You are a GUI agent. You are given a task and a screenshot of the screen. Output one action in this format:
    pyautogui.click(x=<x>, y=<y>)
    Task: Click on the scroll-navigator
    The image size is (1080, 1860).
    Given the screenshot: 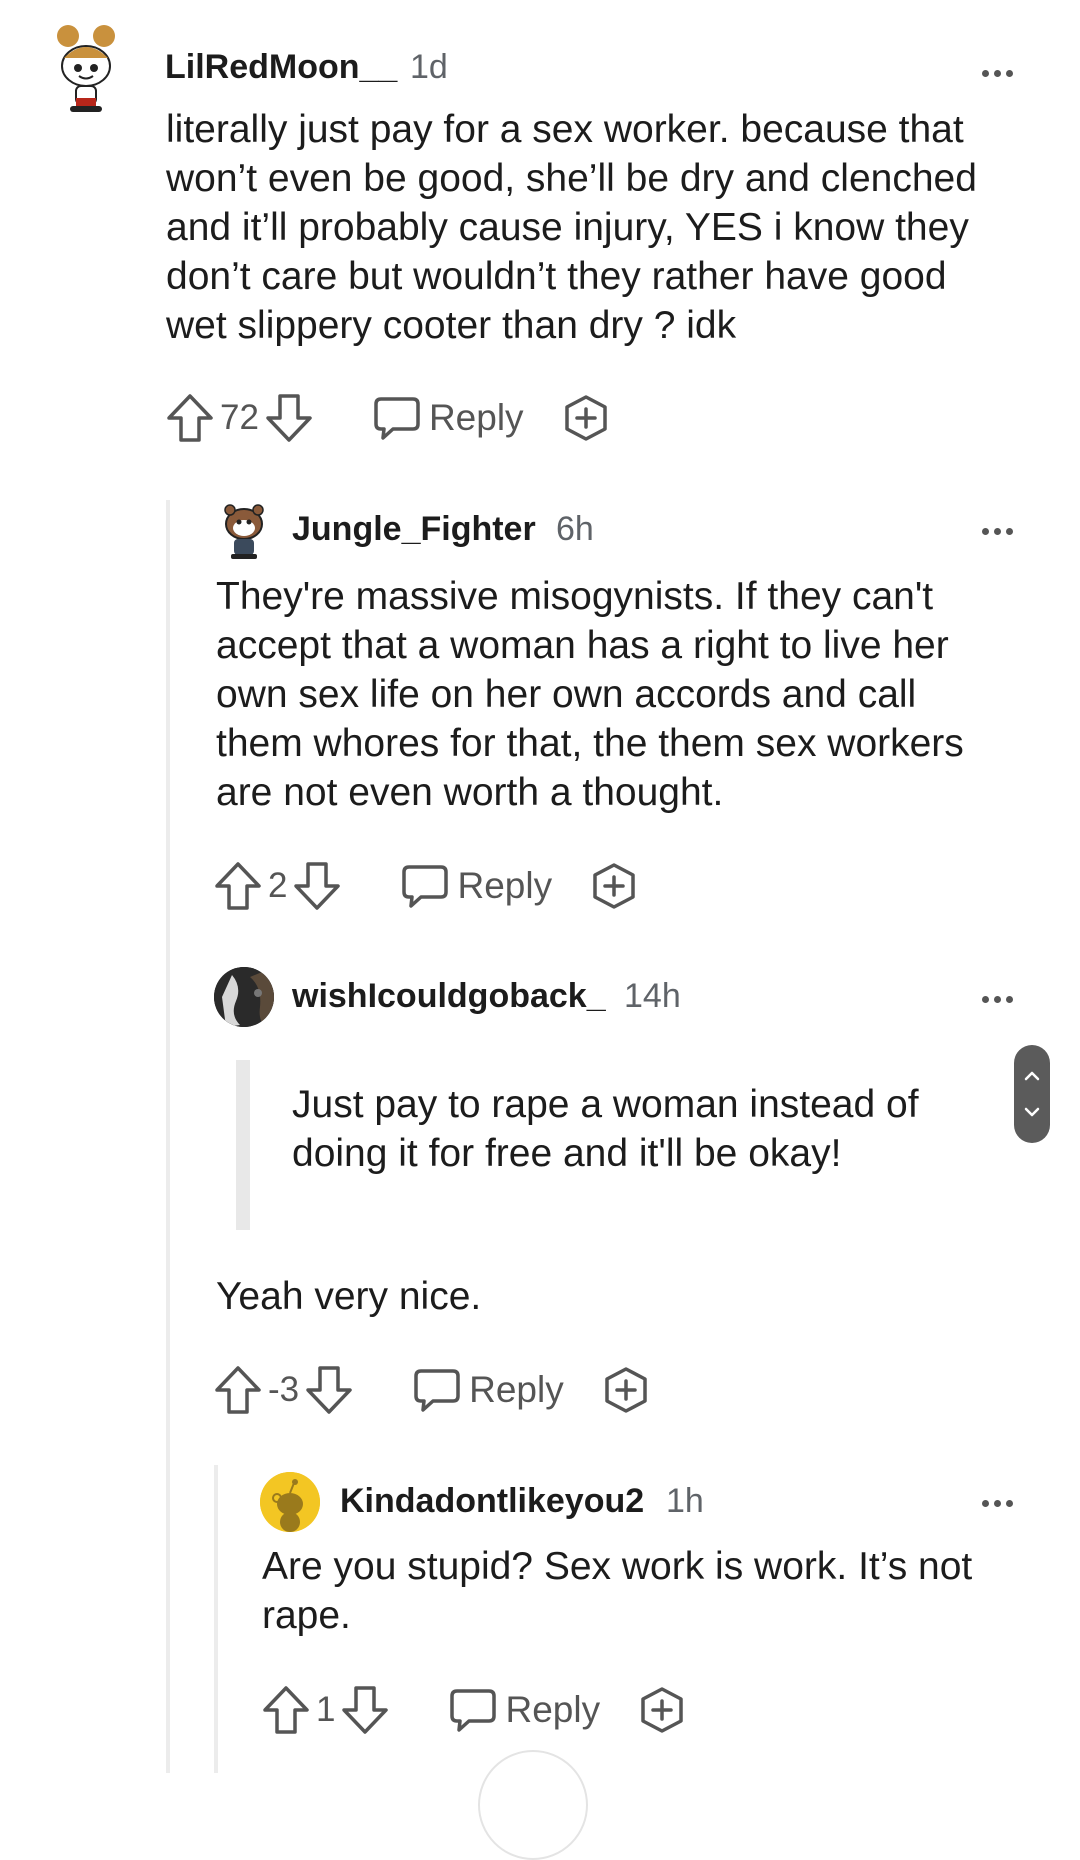 What is the action you would take?
    pyautogui.click(x=1032, y=1094)
    